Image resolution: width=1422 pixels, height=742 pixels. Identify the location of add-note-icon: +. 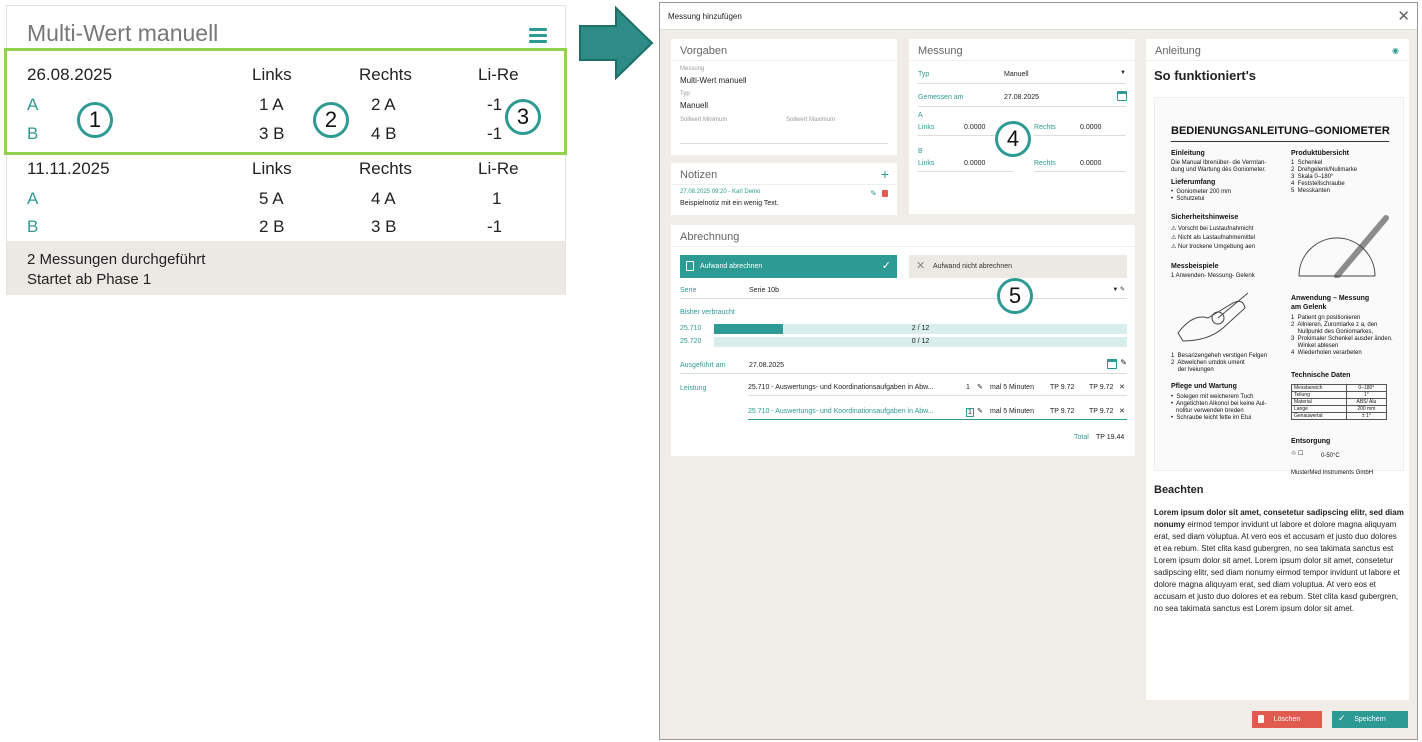
(885, 174).